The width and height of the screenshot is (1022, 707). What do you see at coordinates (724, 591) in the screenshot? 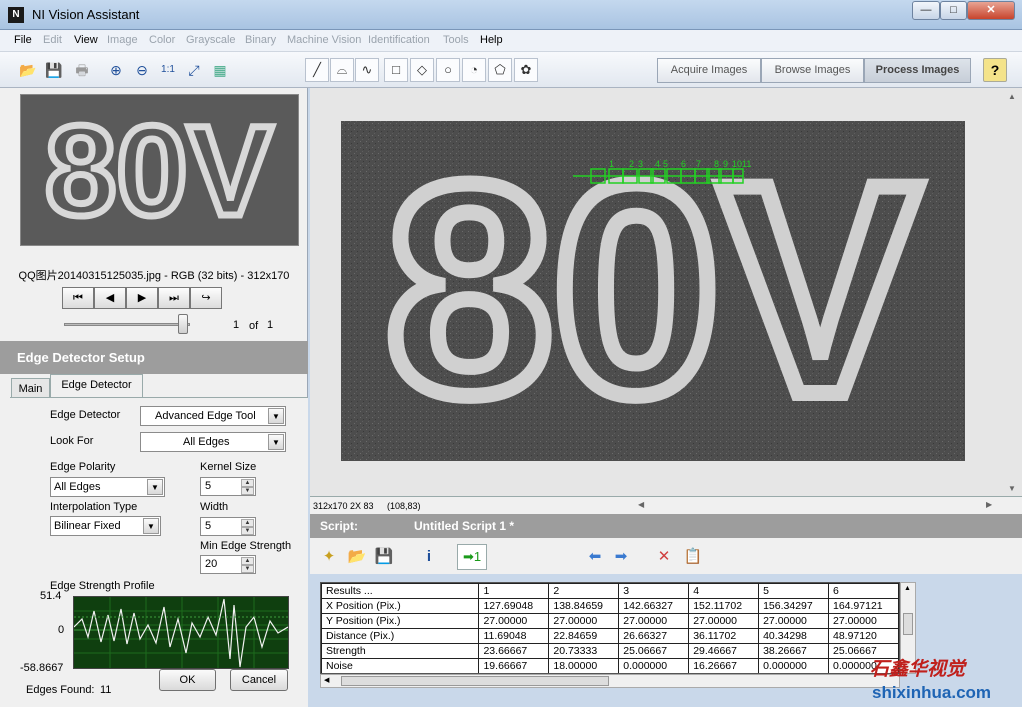
I see `column-header: 4` at bounding box center [724, 591].